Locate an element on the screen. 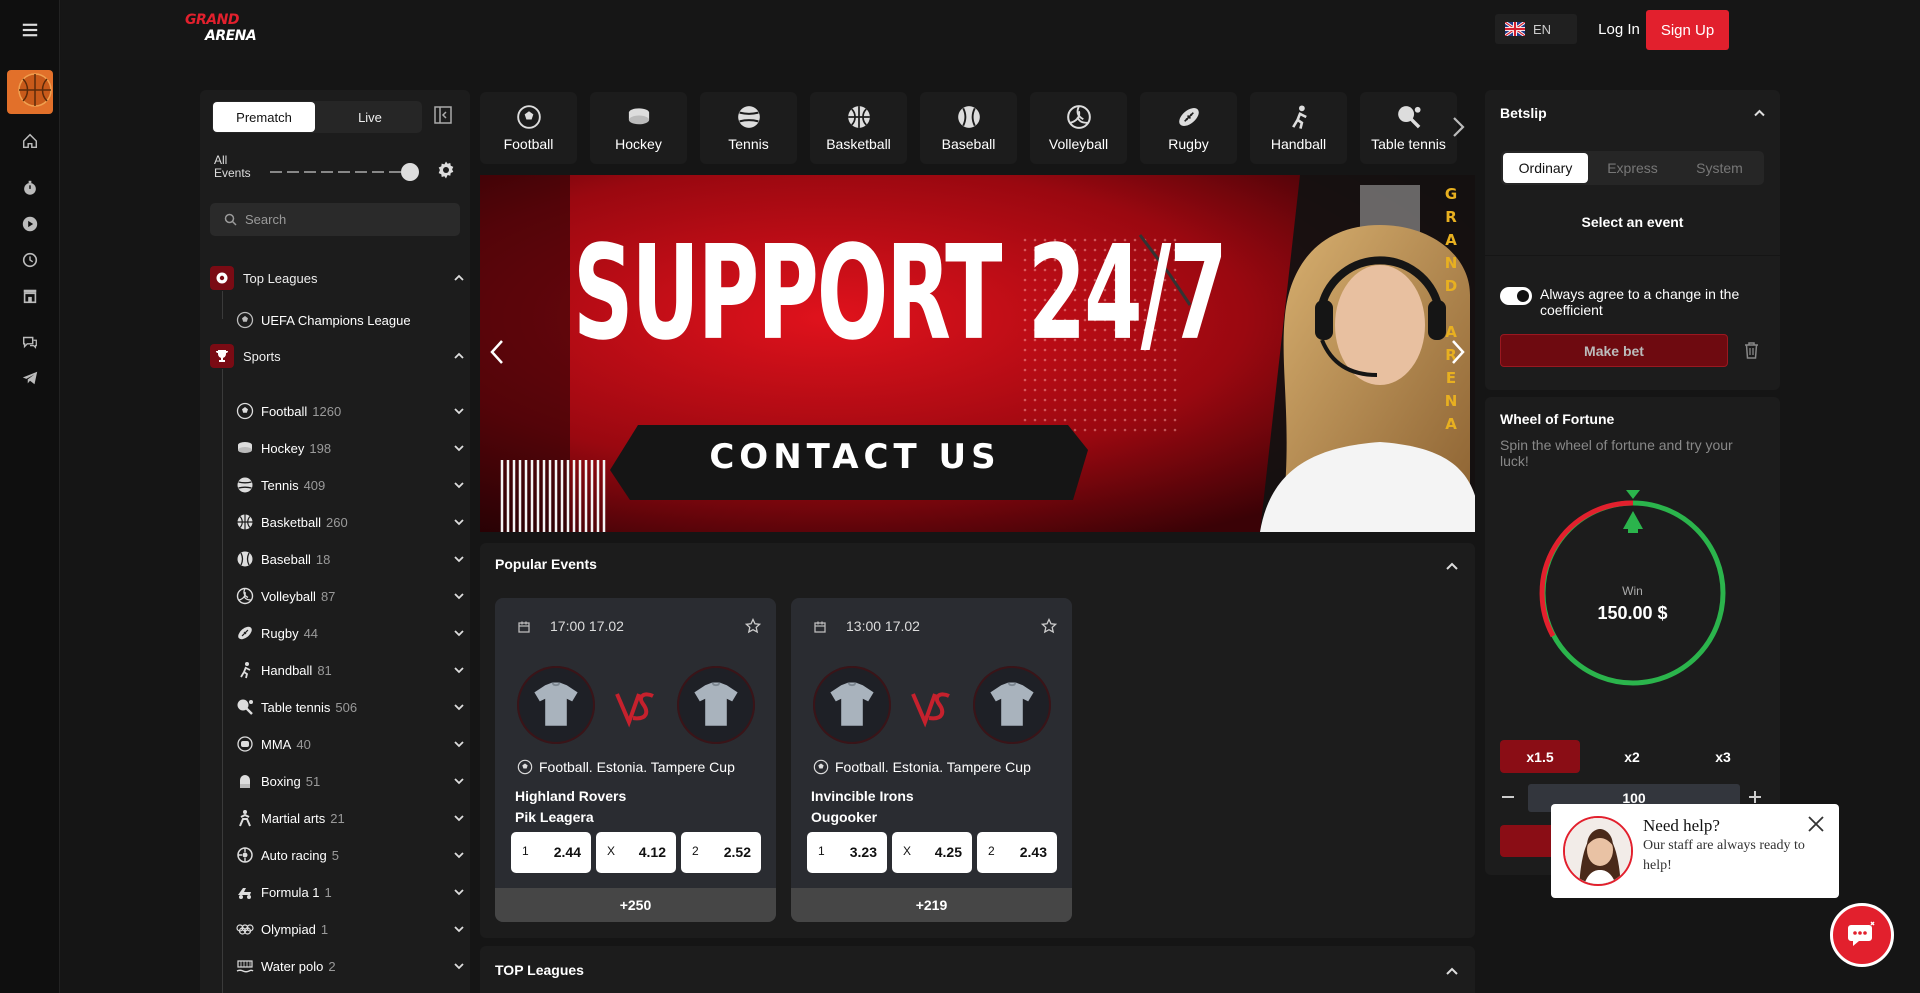  language-selector: EN is located at coordinates (1536, 29).